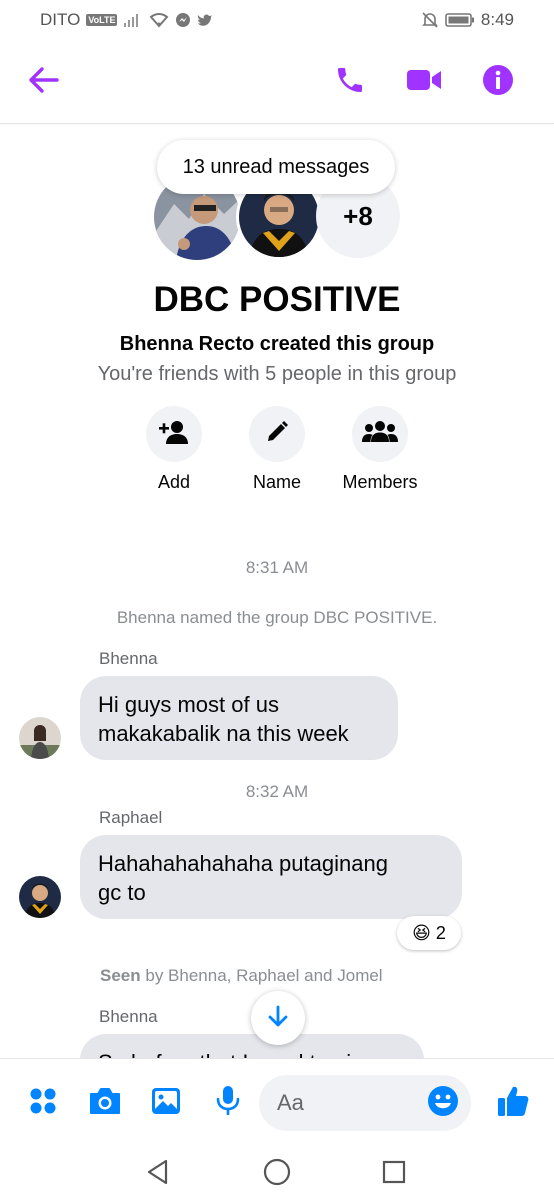 This screenshot has height=1200, width=554. I want to click on edit-name-button: Name, so click(277, 449).